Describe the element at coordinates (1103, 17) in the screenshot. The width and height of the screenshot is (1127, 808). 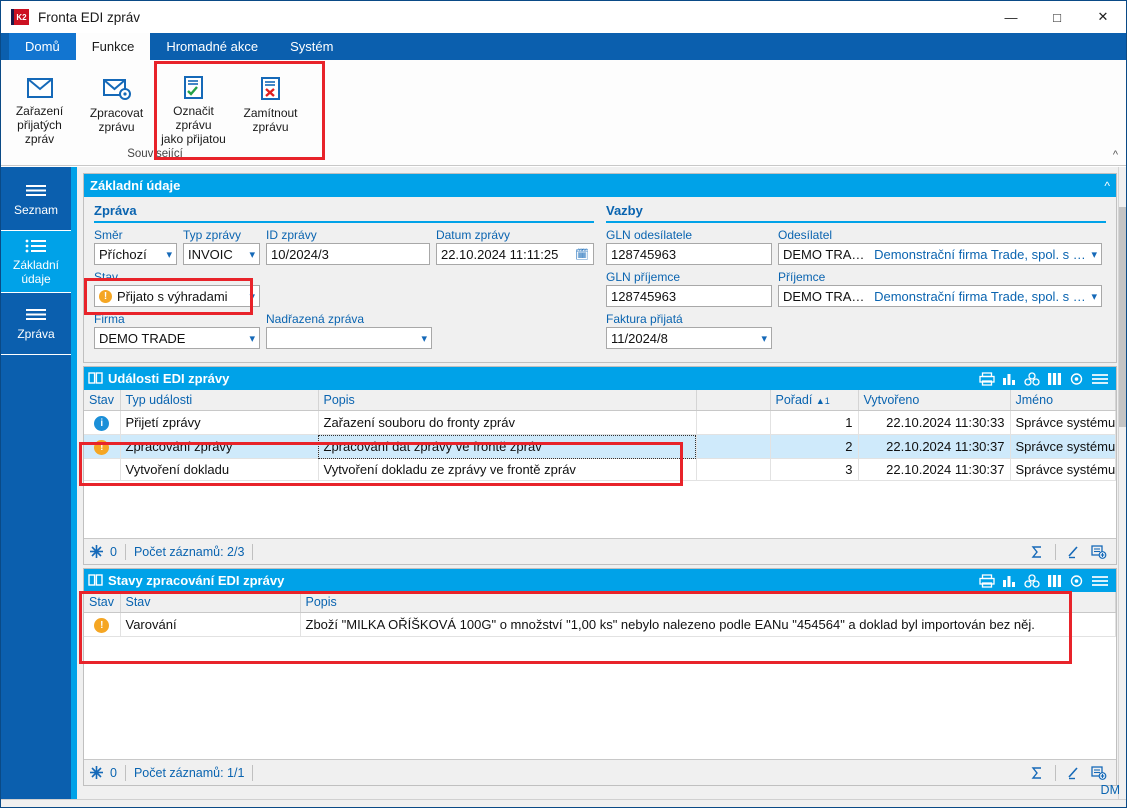
I see `close-button: ✕` at that location.